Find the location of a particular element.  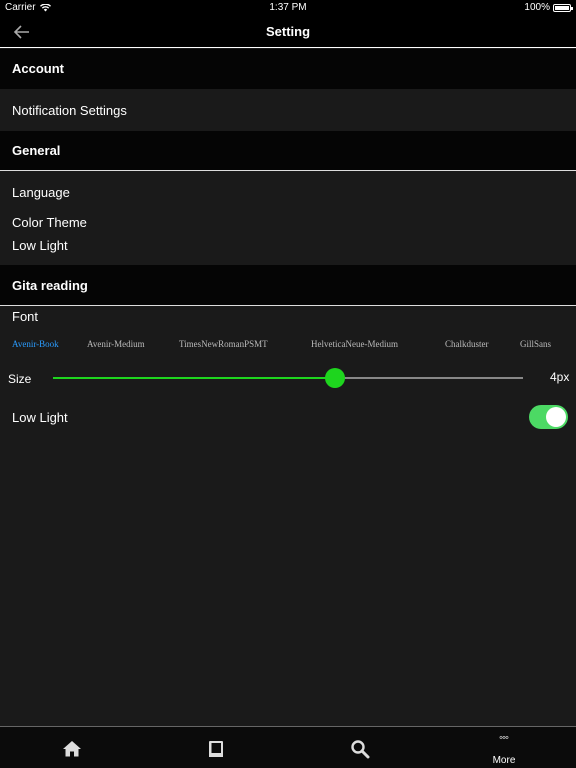

font-label: Font is located at coordinates (25, 316).